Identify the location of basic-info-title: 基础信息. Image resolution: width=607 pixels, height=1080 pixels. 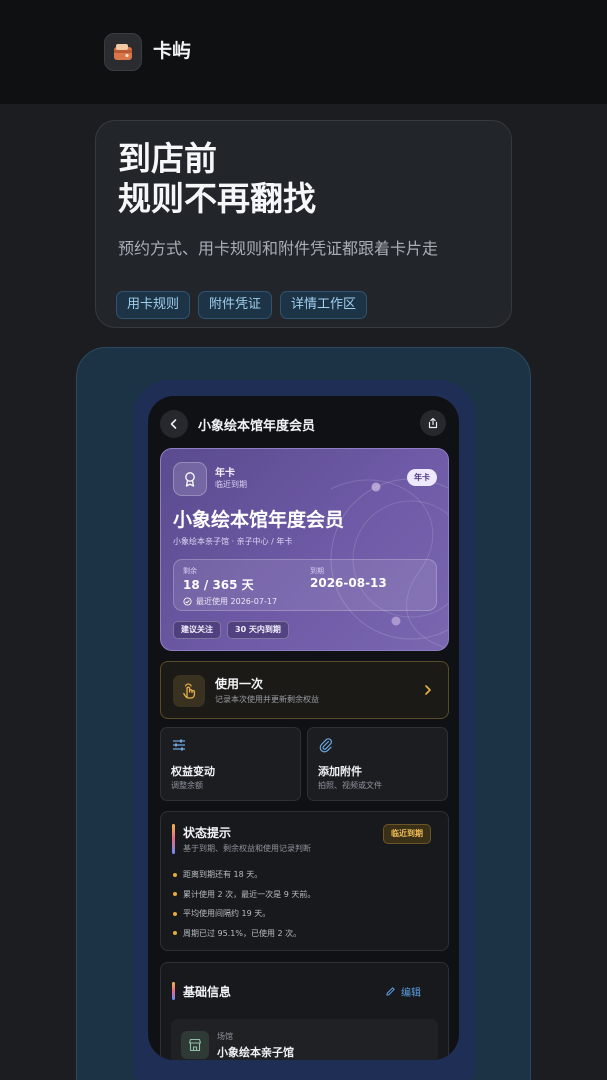
(207, 992).